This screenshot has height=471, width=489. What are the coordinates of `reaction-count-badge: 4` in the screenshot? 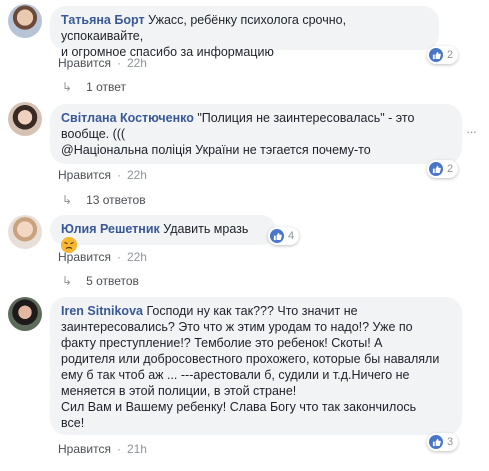 It's located at (284, 236).